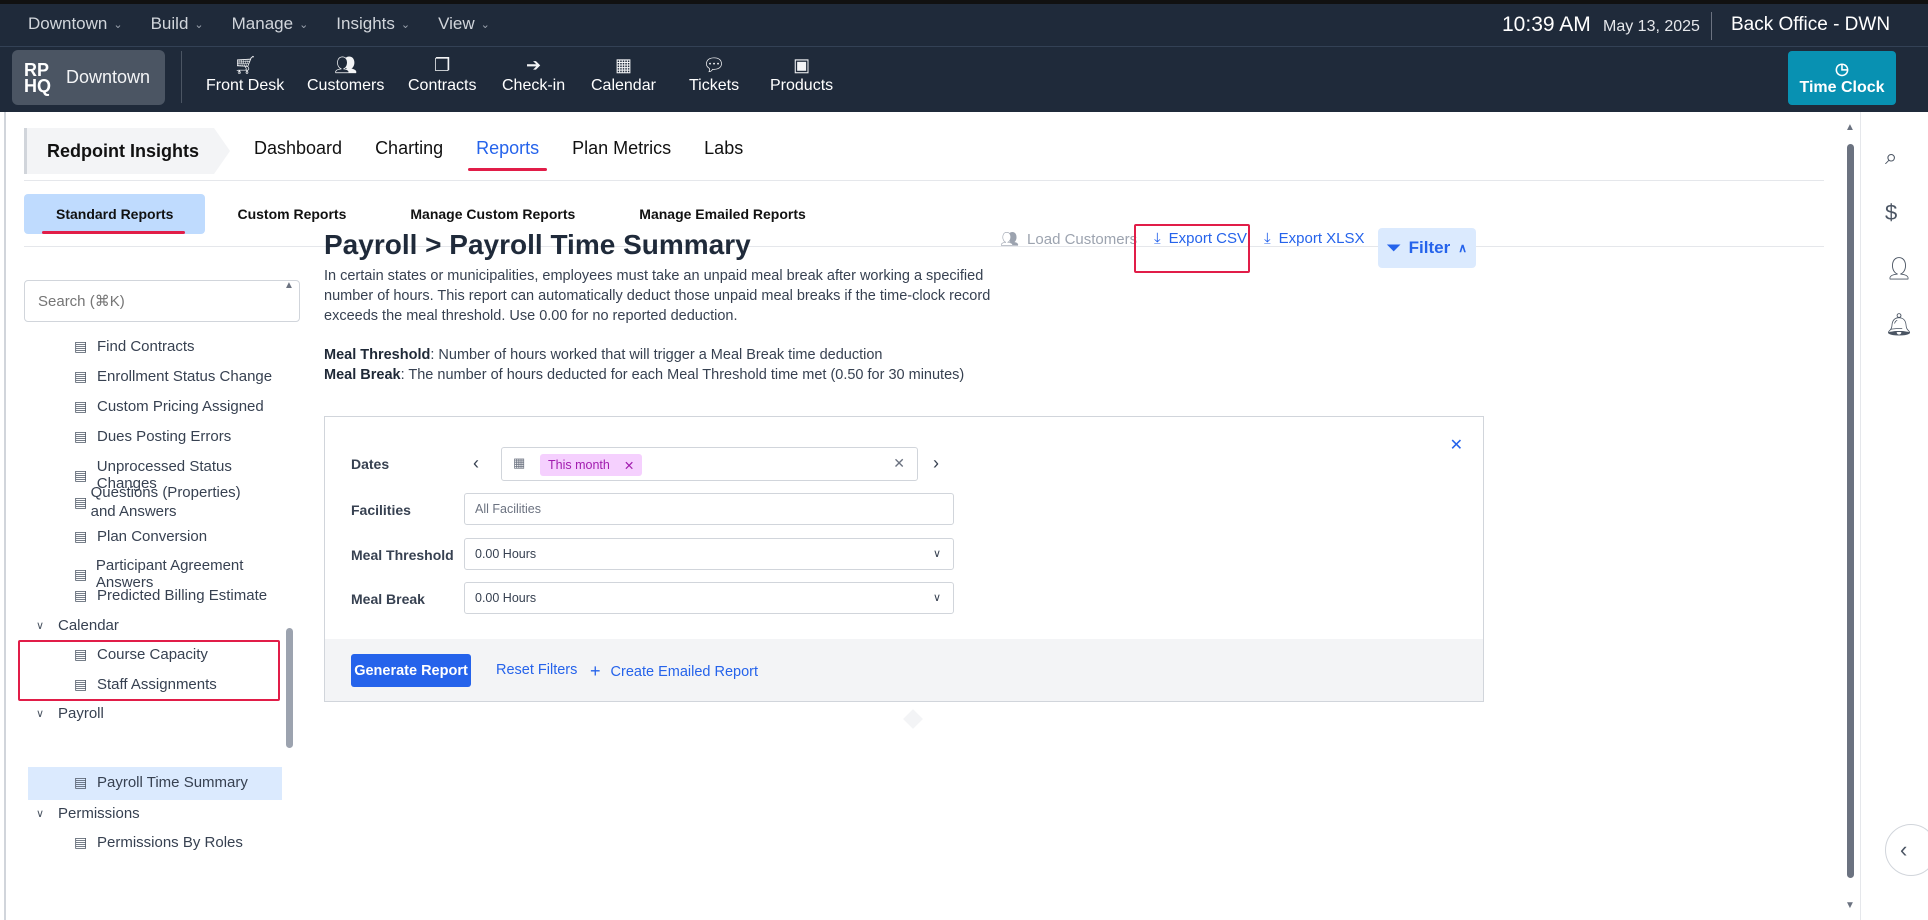  Describe the element at coordinates (709, 554) in the screenshot. I see `meal-threshold-select: 0.00 Hours ∨` at that location.